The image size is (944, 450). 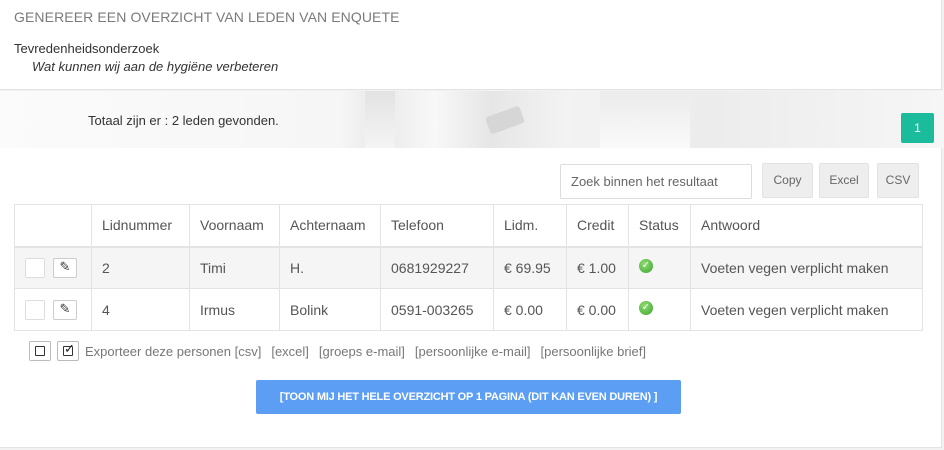 What do you see at coordinates (437, 267) in the screenshot?
I see `cell-telefoon: 0681929227` at bounding box center [437, 267].